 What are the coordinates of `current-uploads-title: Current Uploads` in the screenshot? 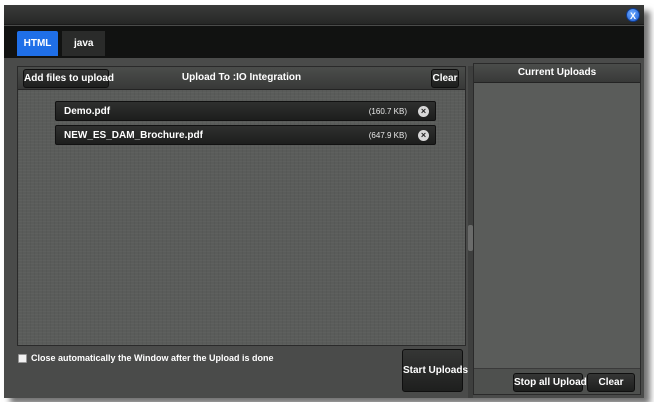 It's located at (557, 72).